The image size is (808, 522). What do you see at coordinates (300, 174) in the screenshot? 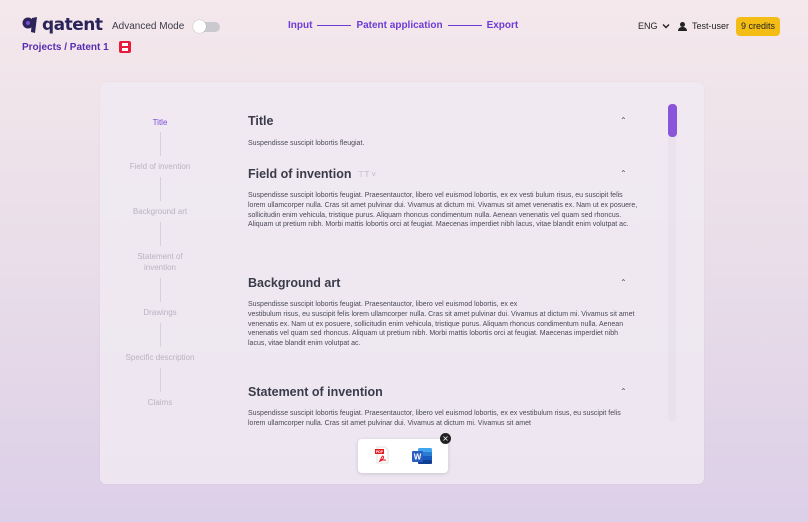
I see `section-heading: Field of invention` at bounding box center [300, 174].